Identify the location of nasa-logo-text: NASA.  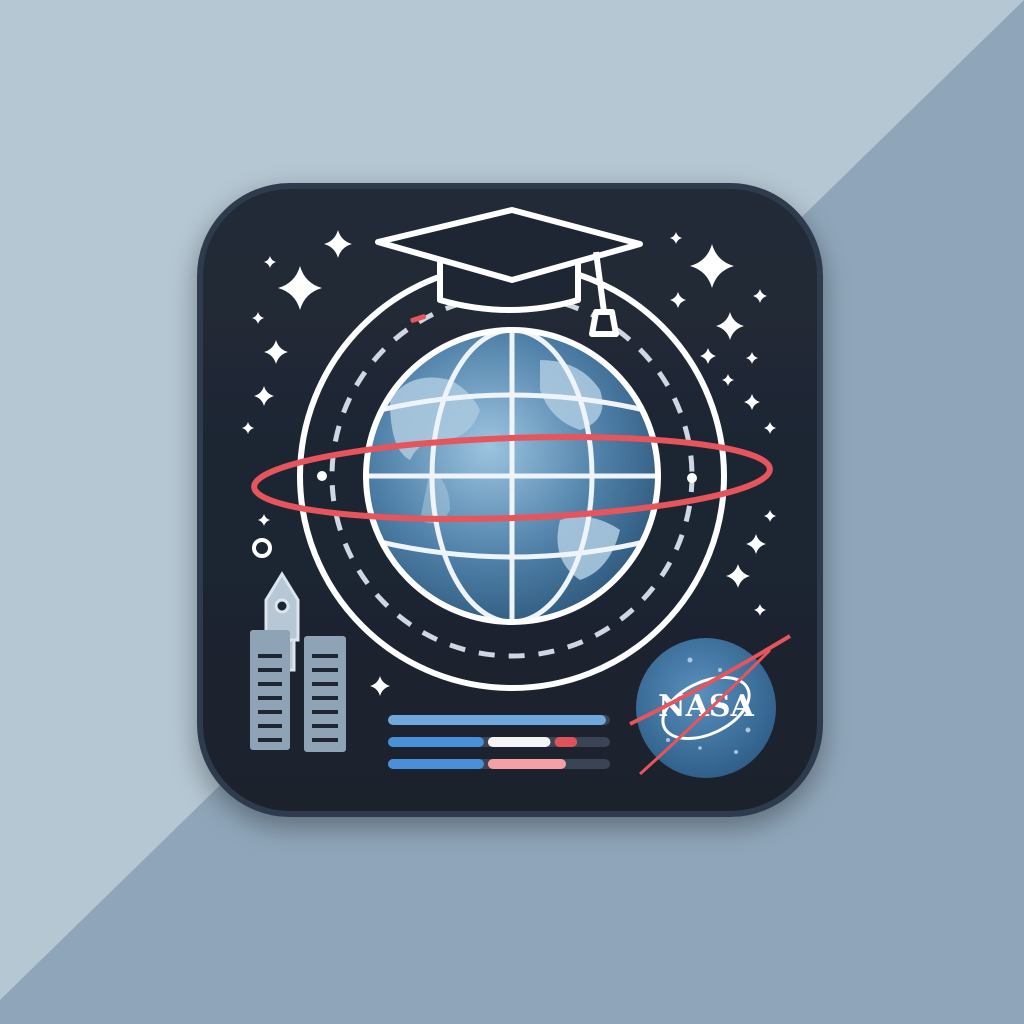
(706, 706).